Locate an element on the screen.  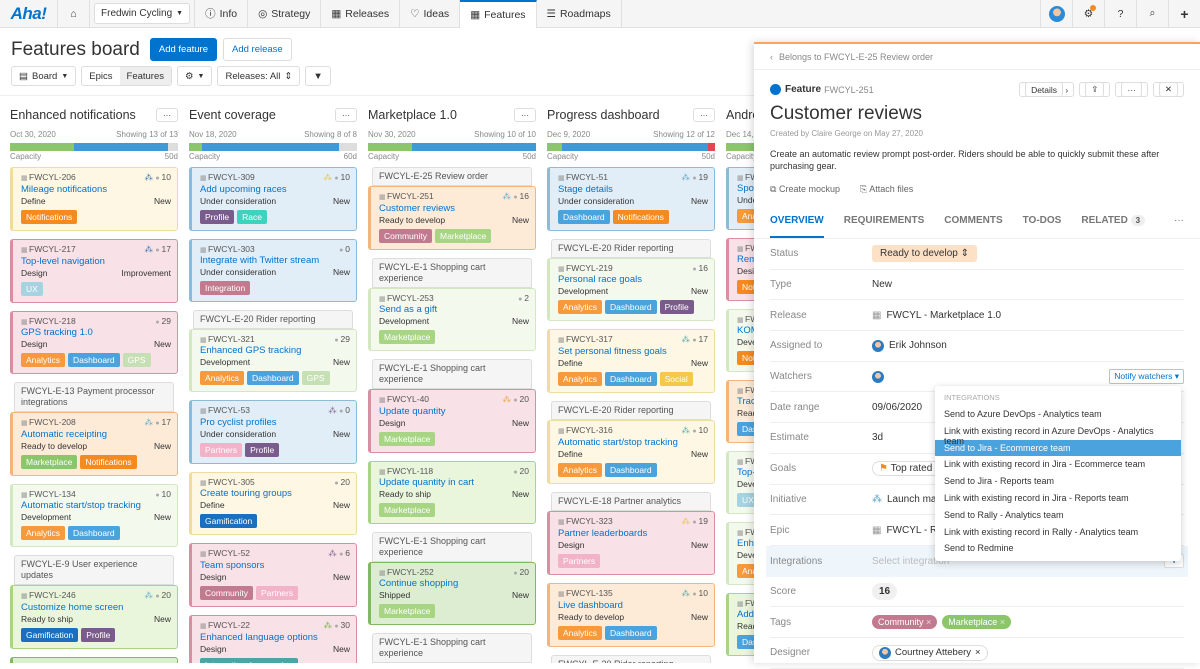
aha-logo: Aha! is located at coordinates (29, 13).